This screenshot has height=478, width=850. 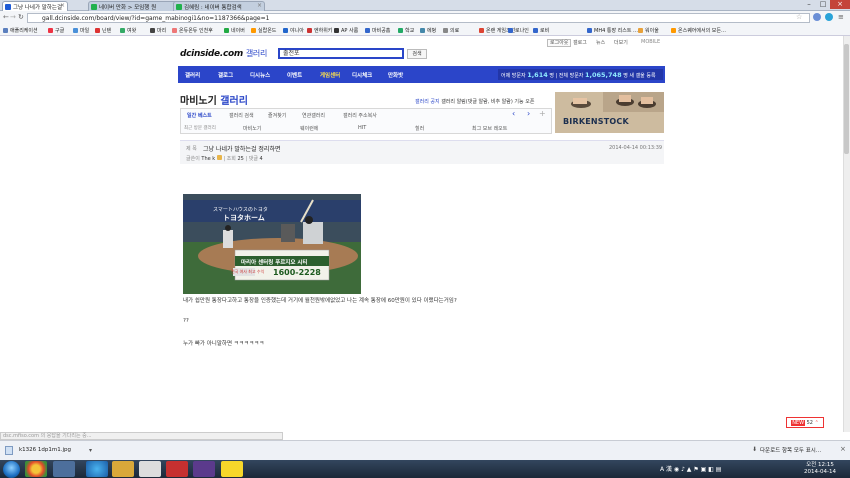 What do you see at coordinates (293, 31) in the screenshot?
I see `bookmark-item: 야니아` at bounding box center [293, 31].